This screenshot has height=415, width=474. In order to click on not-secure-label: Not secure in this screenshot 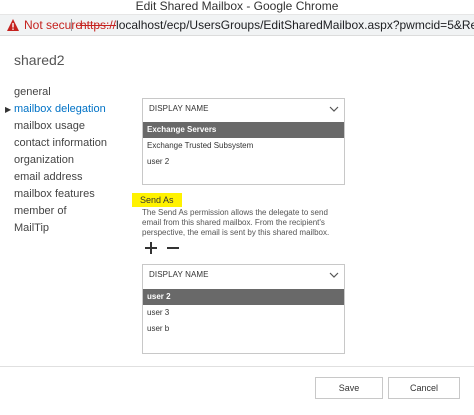, I will do `click(53, 25)`.